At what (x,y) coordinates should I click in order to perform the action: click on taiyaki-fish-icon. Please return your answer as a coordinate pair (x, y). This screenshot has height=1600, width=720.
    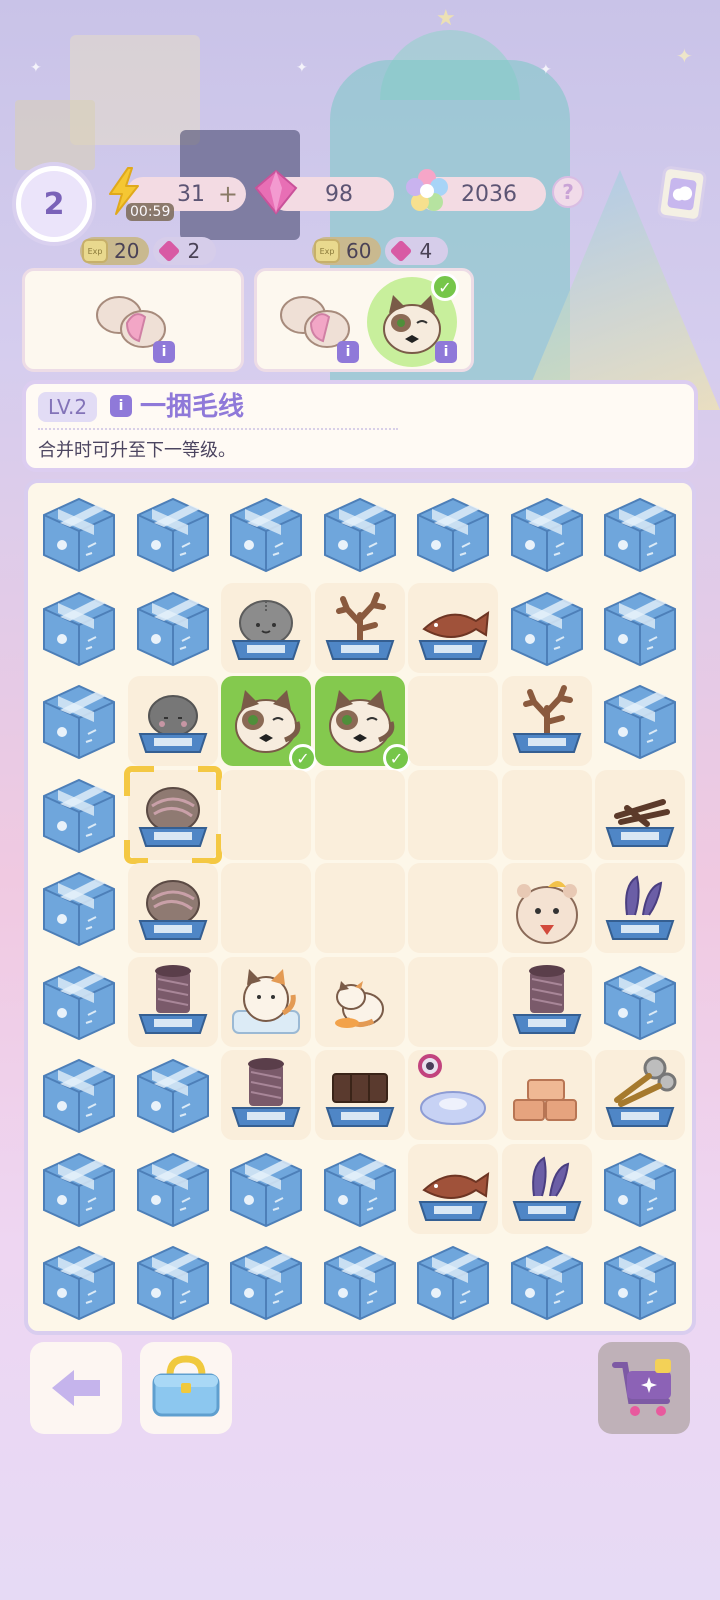
    Looking at the image, I should click on (453, 628).